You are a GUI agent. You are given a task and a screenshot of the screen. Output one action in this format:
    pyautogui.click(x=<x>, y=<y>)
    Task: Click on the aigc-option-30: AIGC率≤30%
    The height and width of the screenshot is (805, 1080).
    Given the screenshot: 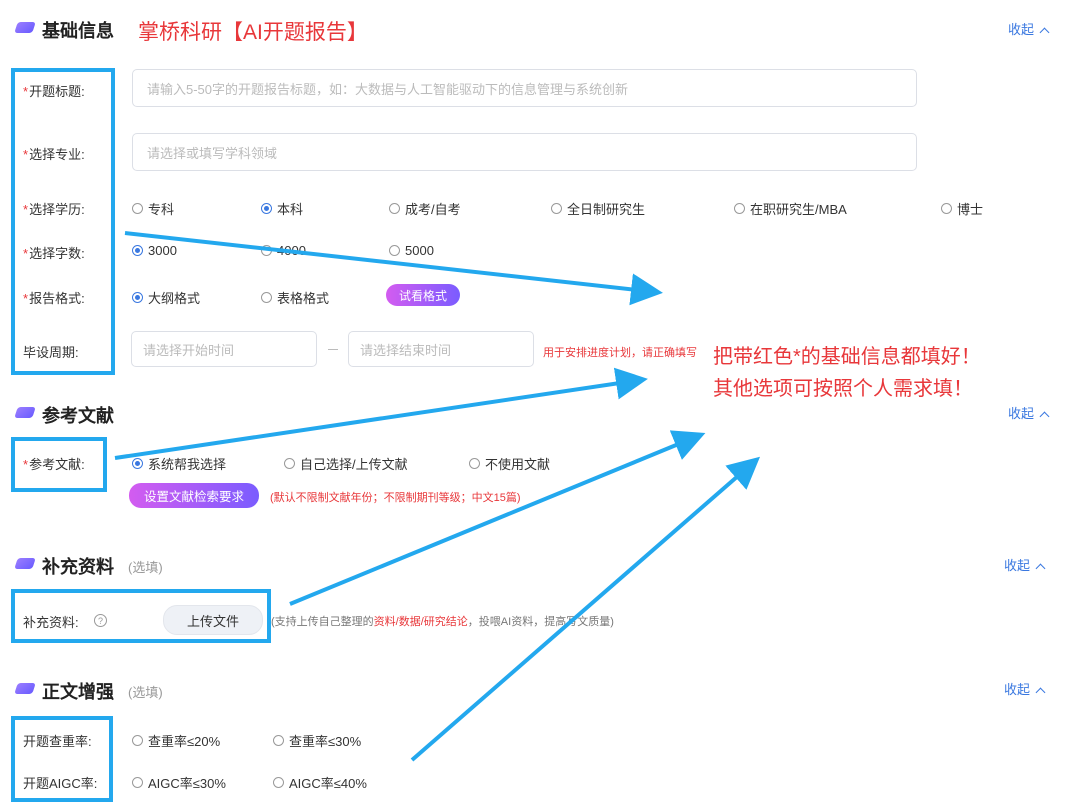 What is the action you would take?
    pyautogui.click(x=179, y=782)
    